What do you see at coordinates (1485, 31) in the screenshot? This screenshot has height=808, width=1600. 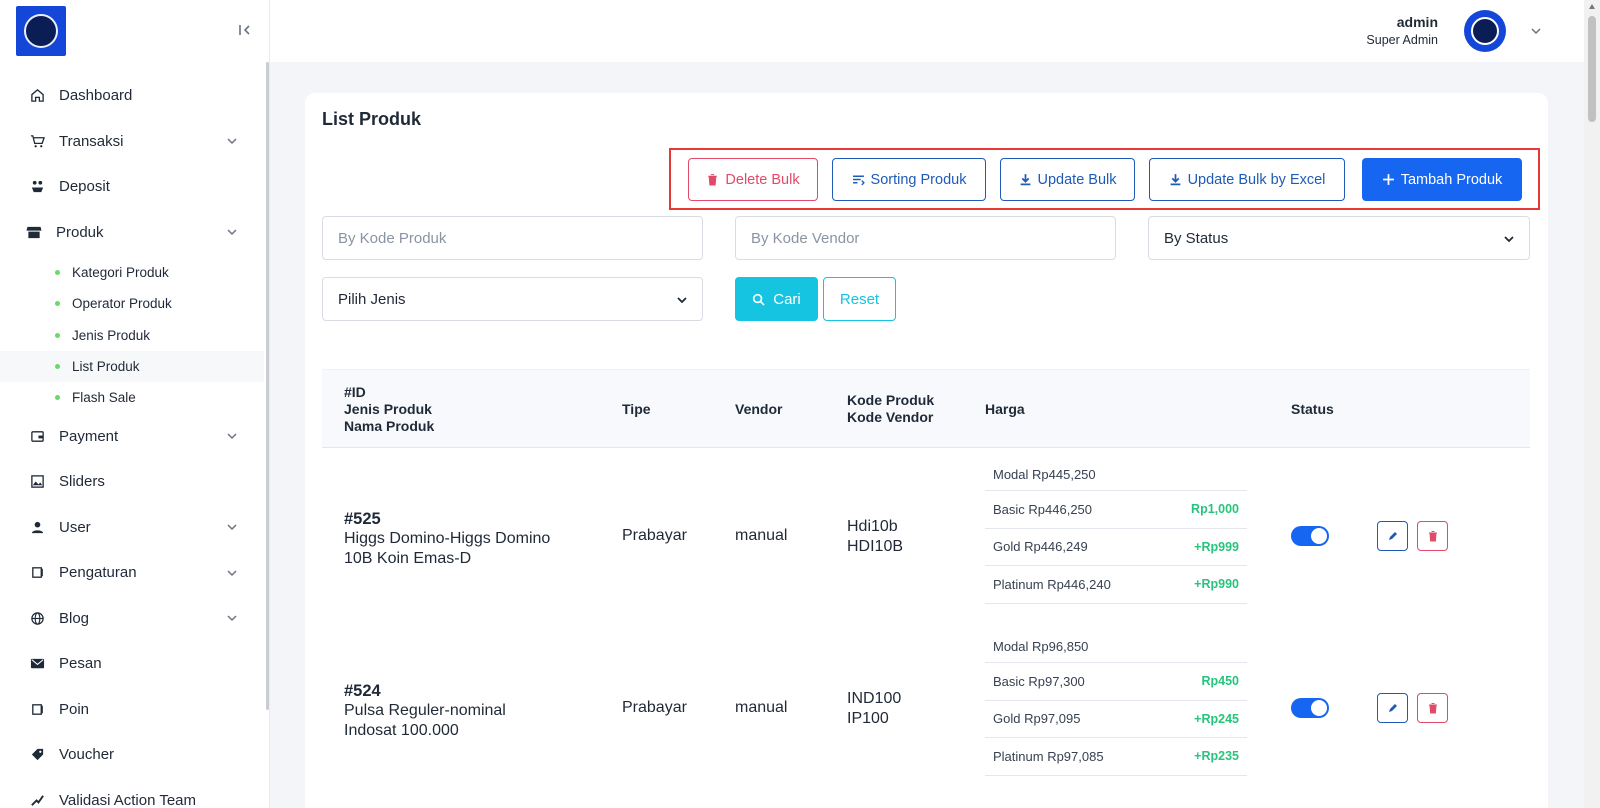 I see `avatar` at bounding box center [1485, 31].